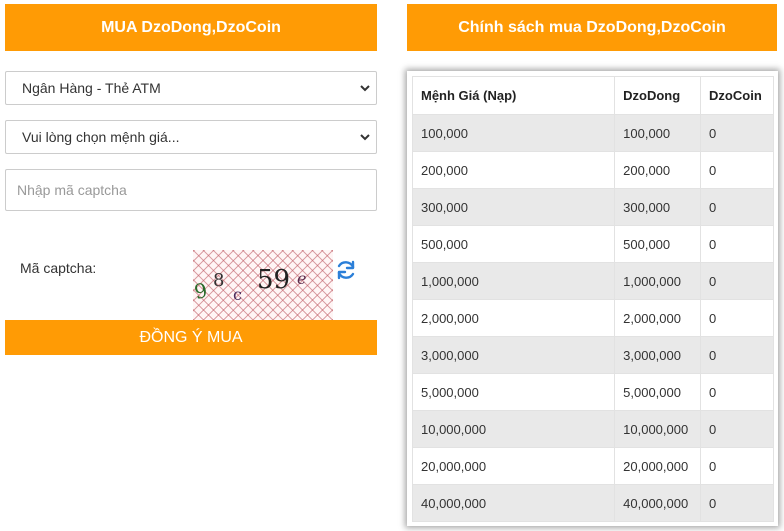 Image resolution: width=784 pixels, height=531 pixels. What do you see at coordinates (91, 88) in the screenshot?
I see `payment-method-value: Ngân Hàng - Thẻ ATM` at bounding box center [91, 88].